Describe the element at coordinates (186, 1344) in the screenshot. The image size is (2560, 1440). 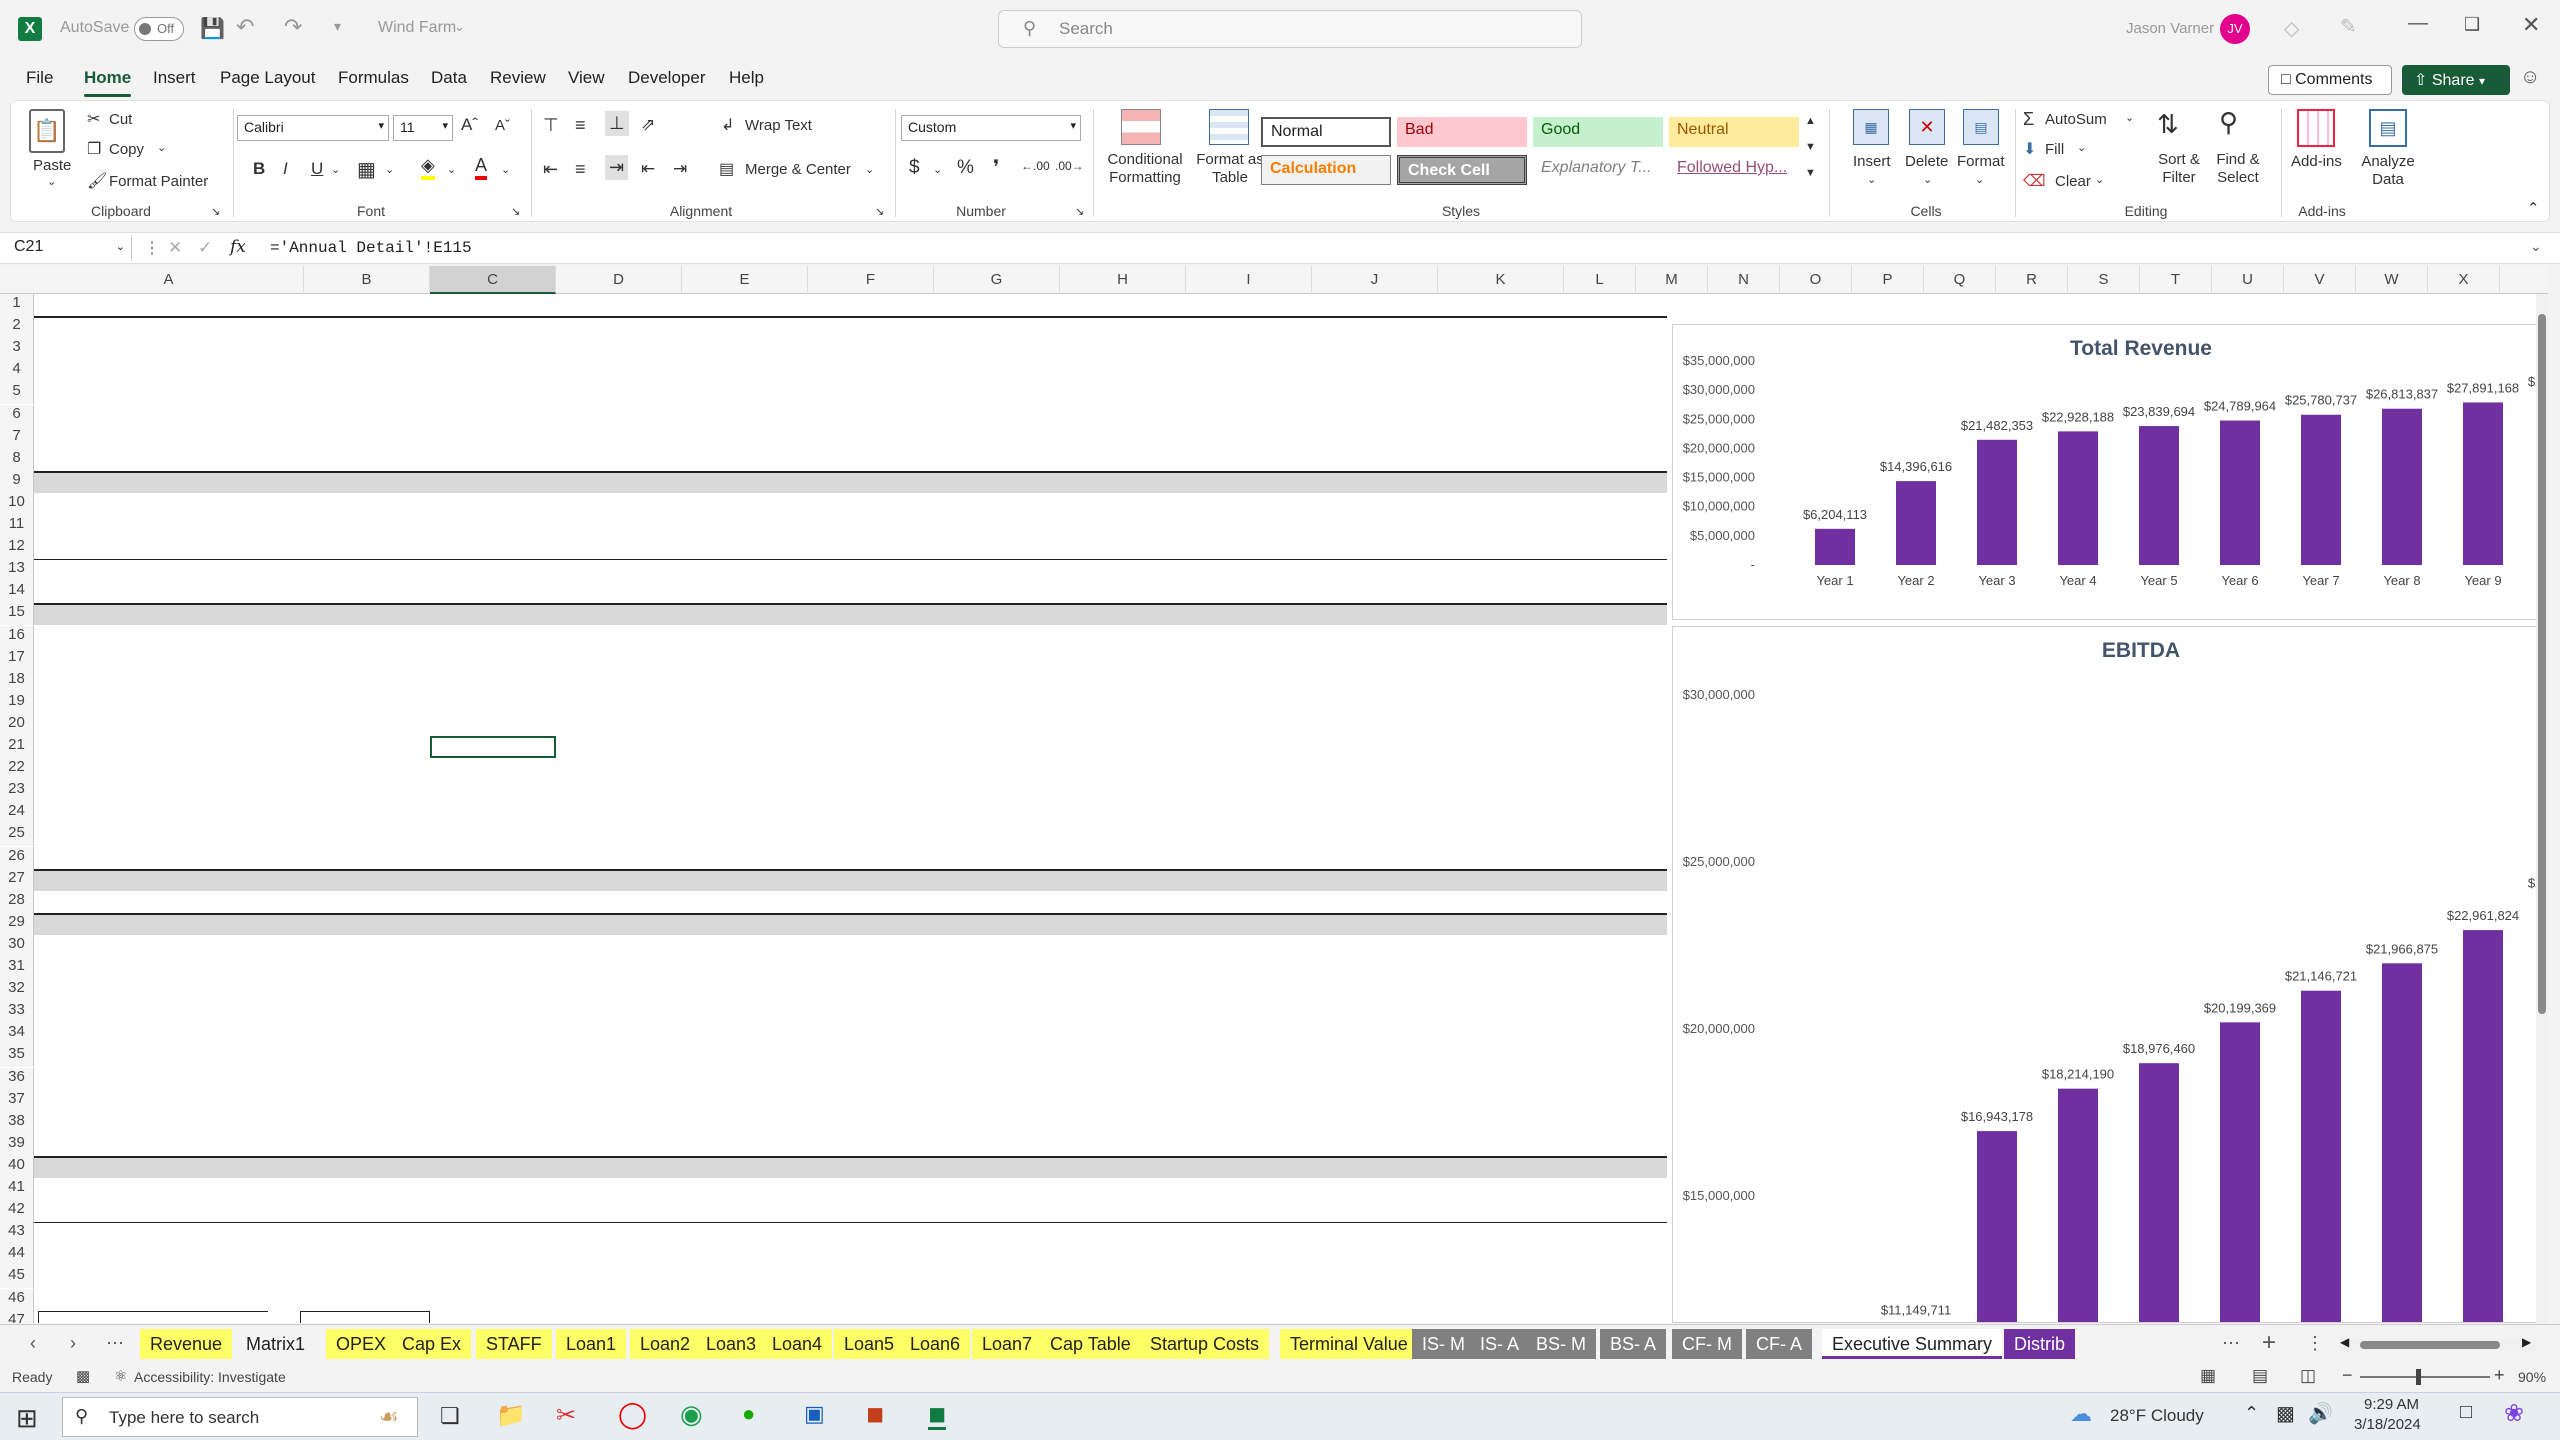
I see `sheet-tab: Revenue` at that location.